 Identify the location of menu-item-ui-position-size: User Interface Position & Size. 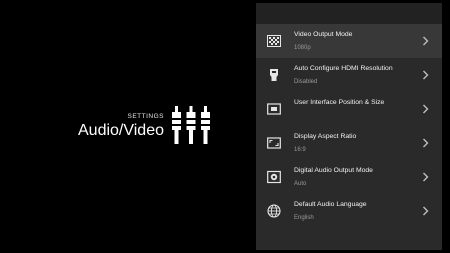
(349, 109).